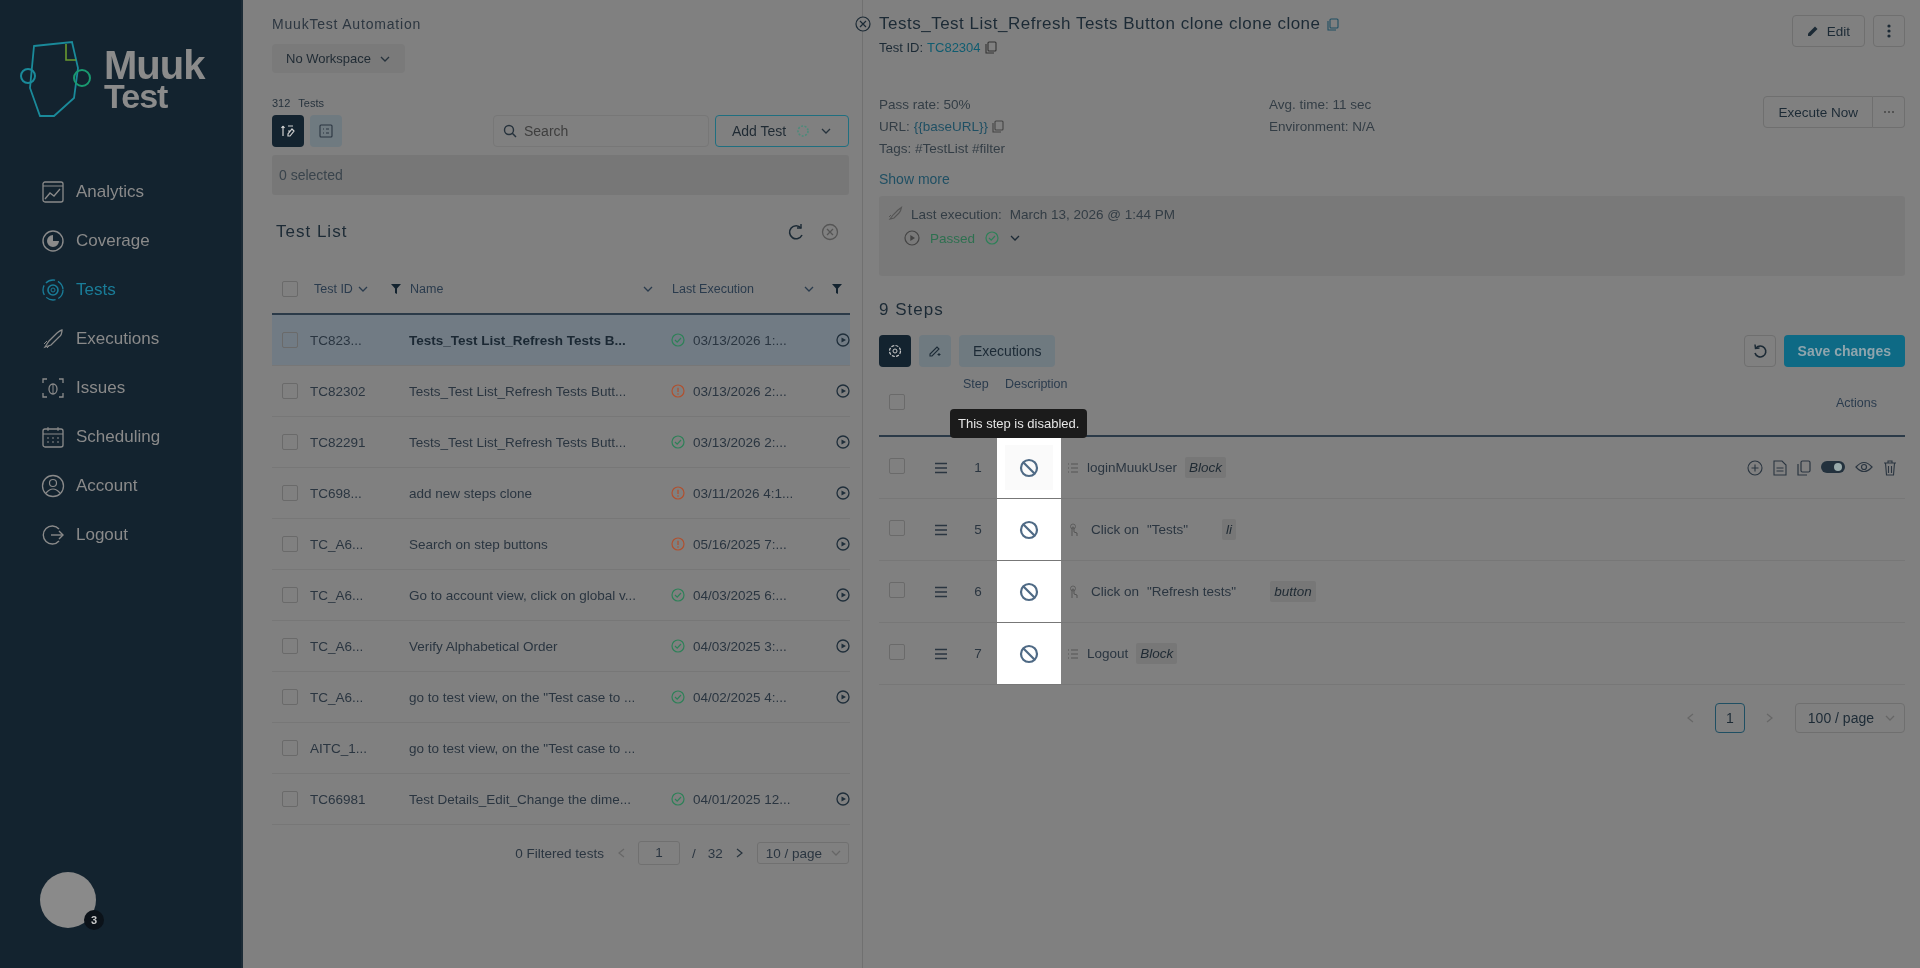 The height and width of the screenshot is (968, 1920). I want to click on toolbar-tab, so click(895, 351).